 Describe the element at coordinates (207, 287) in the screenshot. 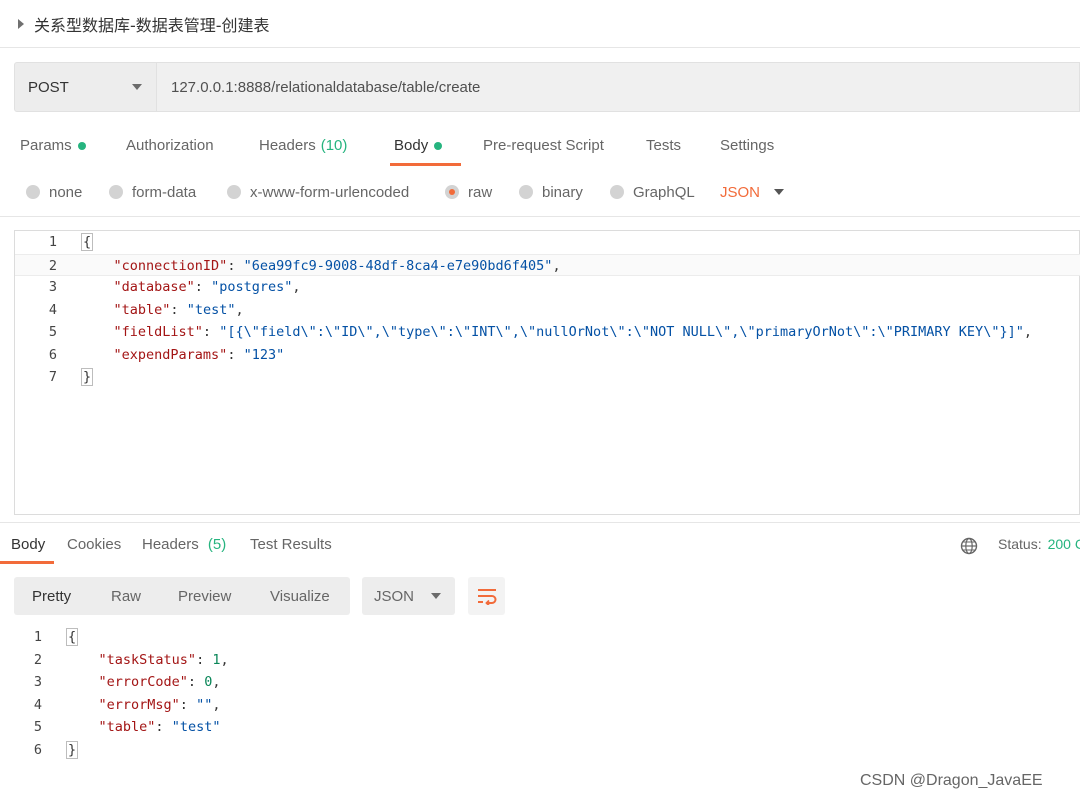

I see `code-content: "database": "postgres",` at that location.